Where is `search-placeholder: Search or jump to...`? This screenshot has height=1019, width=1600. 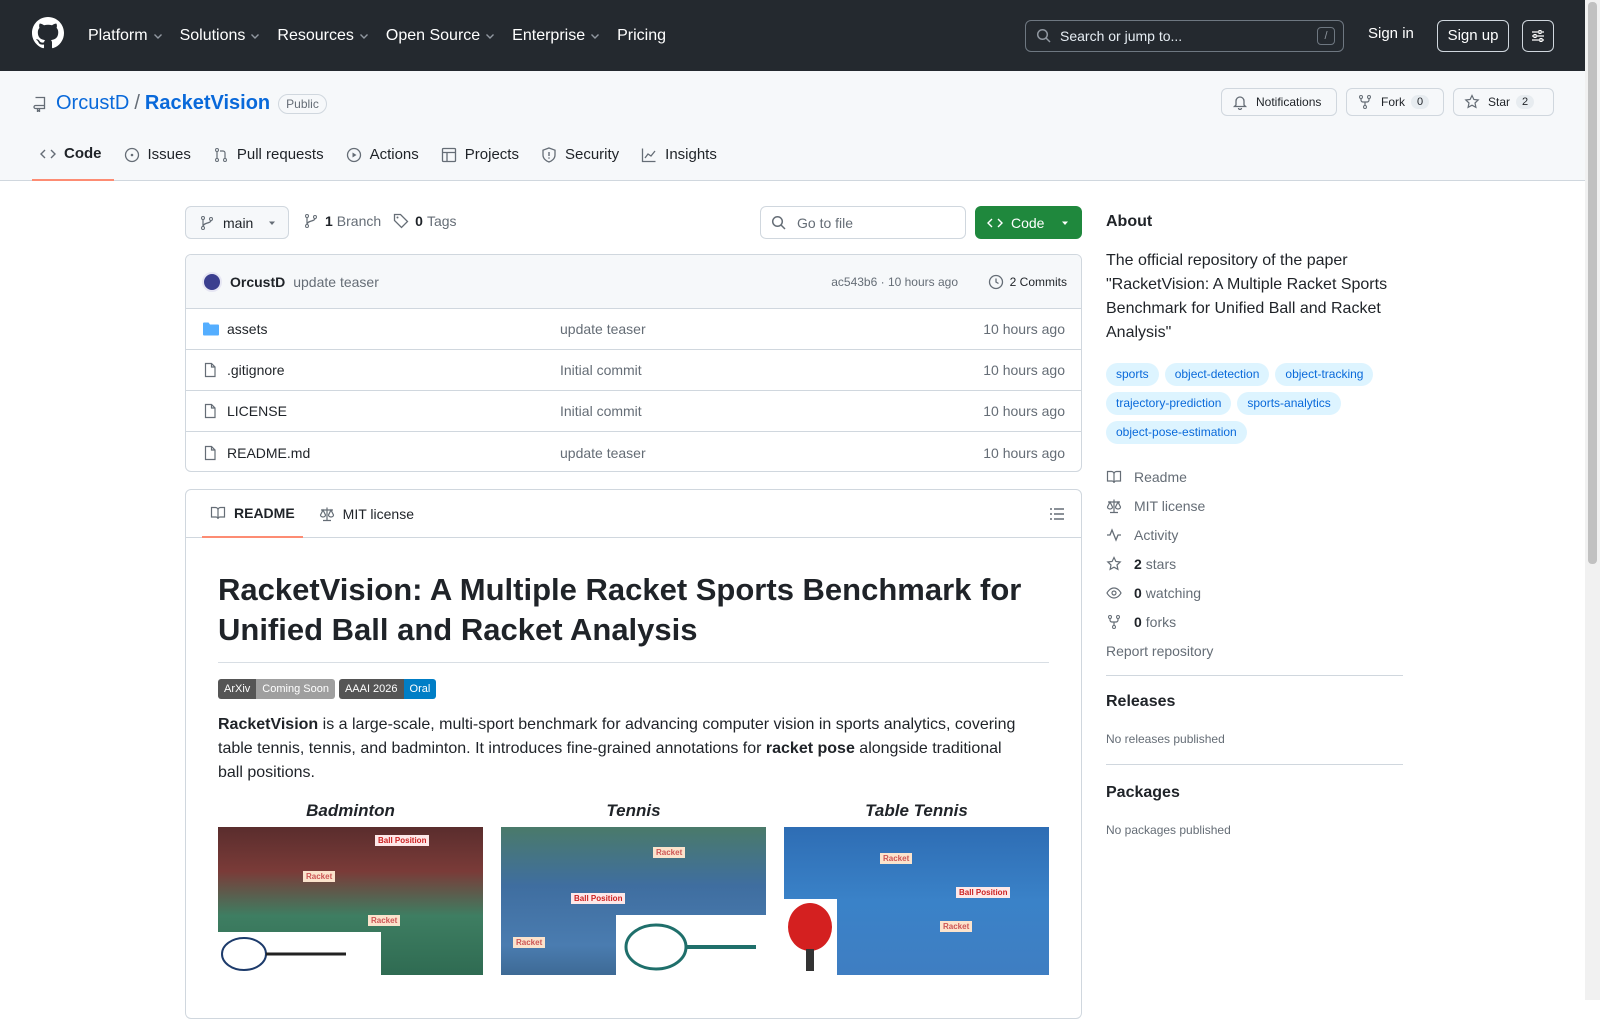
search-placeholder: Search or jump to... is located at coordinates (1121, 36).